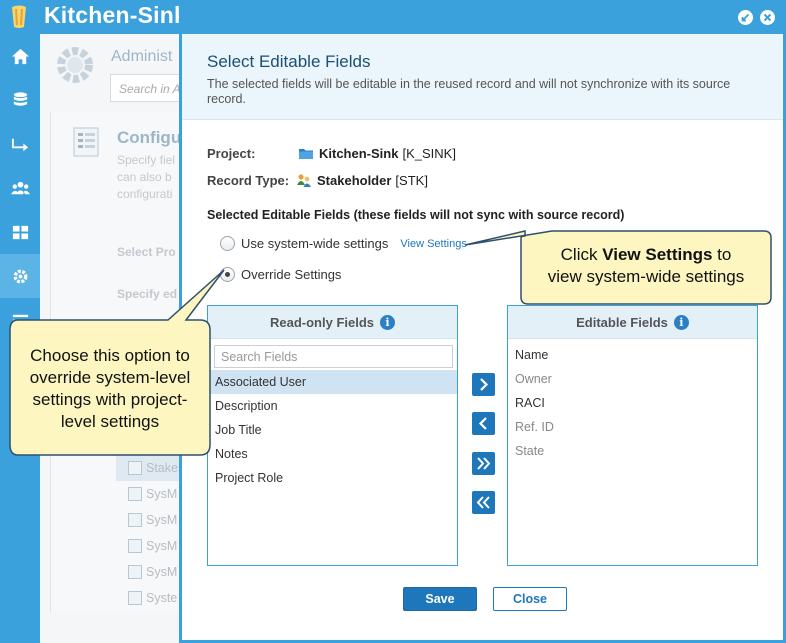 This screenshot has height=643, width=786. Describe the element at coordinates (146, 252) in the screenshot. I see `select-project-label: Select Pro` at that location.